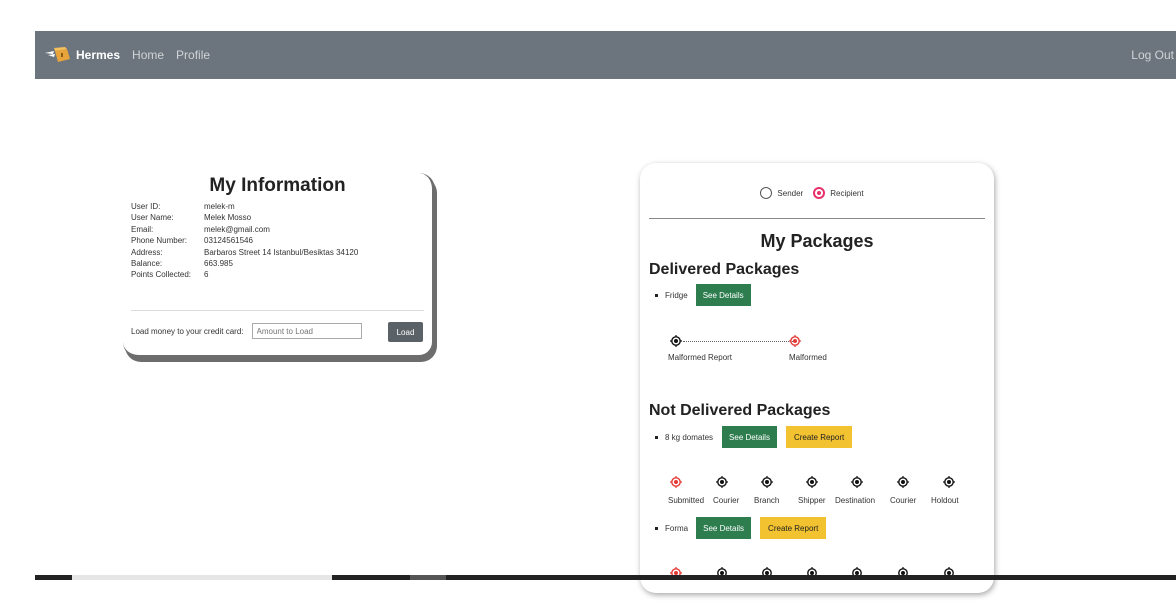 The width and height of the screenshot is (1176, 614). Describe the element at coordinates (228, 218) in the screenshot. I see `info-value: Melek Mosso` at that location.